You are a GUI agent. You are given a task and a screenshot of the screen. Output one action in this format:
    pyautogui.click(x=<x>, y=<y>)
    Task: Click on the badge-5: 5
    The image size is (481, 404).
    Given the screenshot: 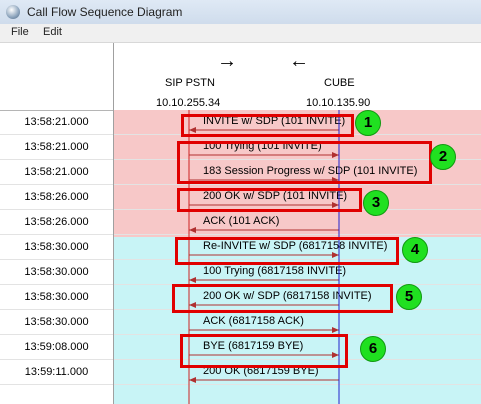 What is the action you would take?
    pyautogui.click(x=409, y=297)
    